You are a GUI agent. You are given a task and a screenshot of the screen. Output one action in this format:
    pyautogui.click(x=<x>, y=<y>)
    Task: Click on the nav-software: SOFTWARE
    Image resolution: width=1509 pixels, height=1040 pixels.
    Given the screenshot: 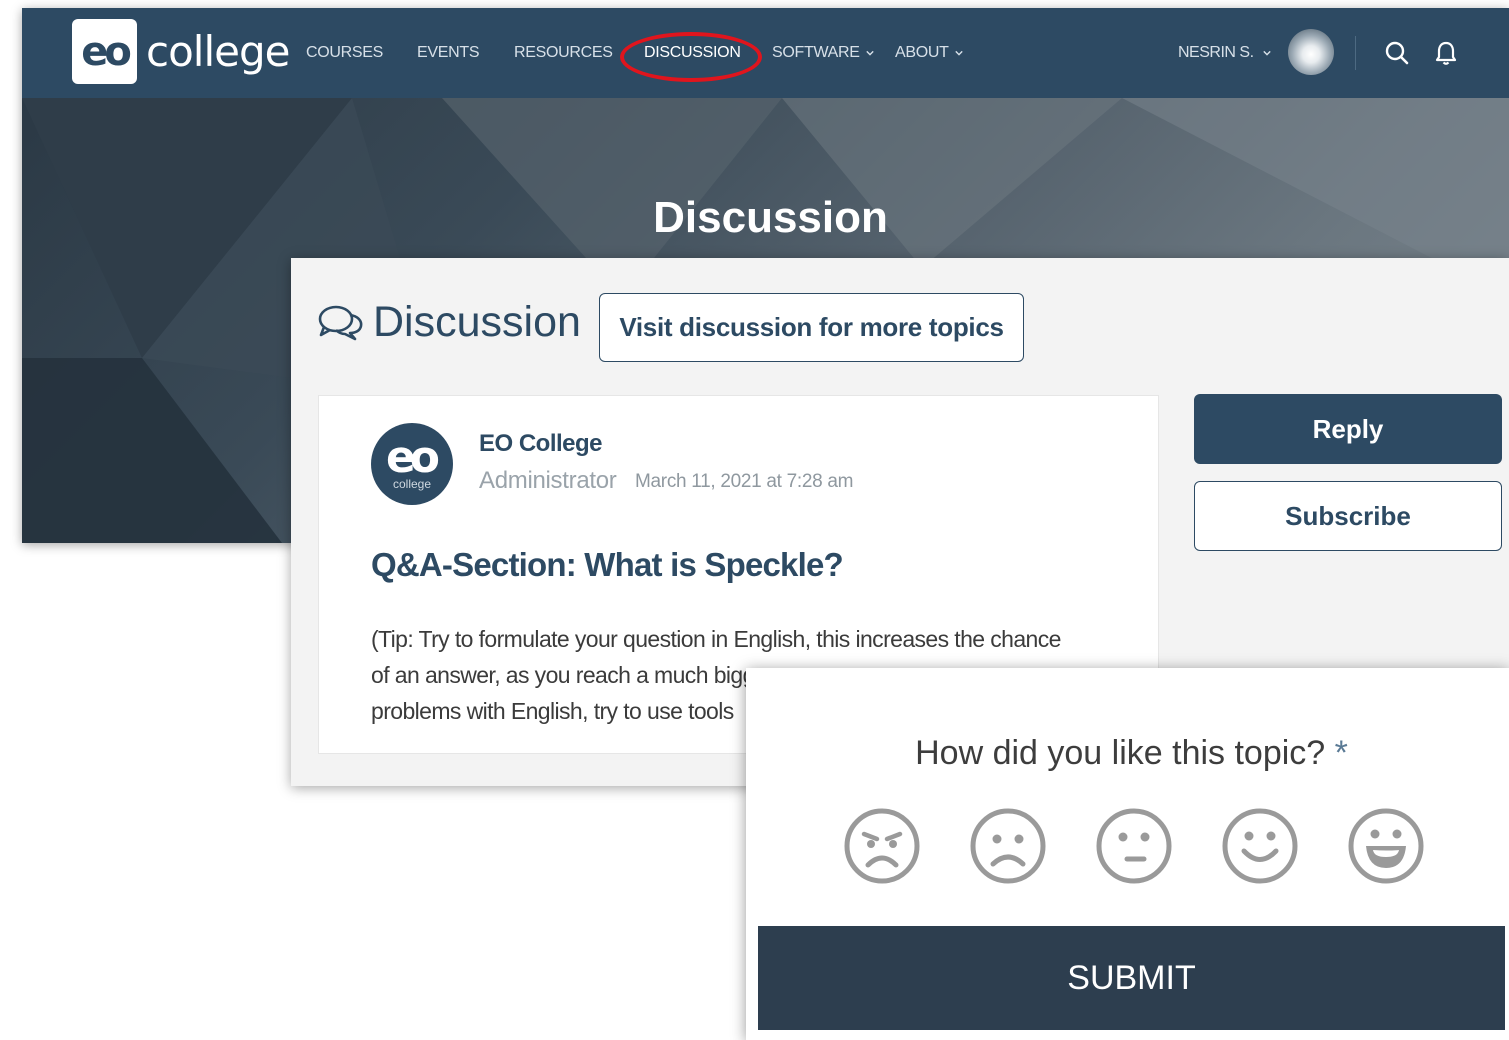 What is the action you would take?
    pyautogui.click(x=823, y=53)
    